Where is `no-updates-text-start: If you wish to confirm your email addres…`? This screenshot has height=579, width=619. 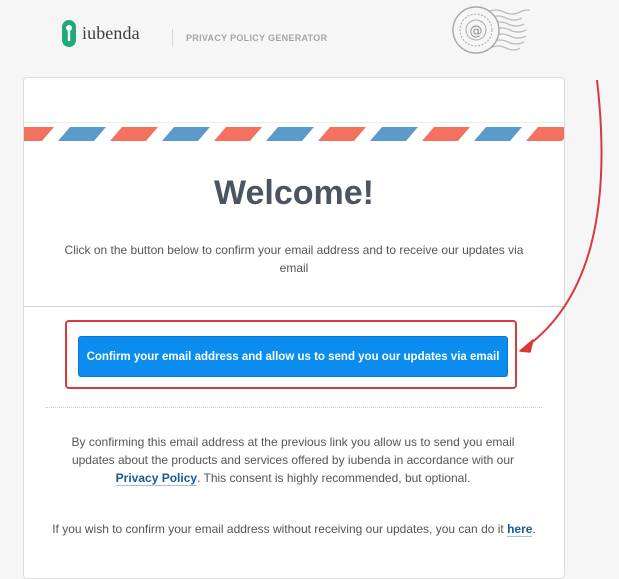
no-updates-text-start: If you wish to confirm your email addres… is located at coordinates (280, 529).